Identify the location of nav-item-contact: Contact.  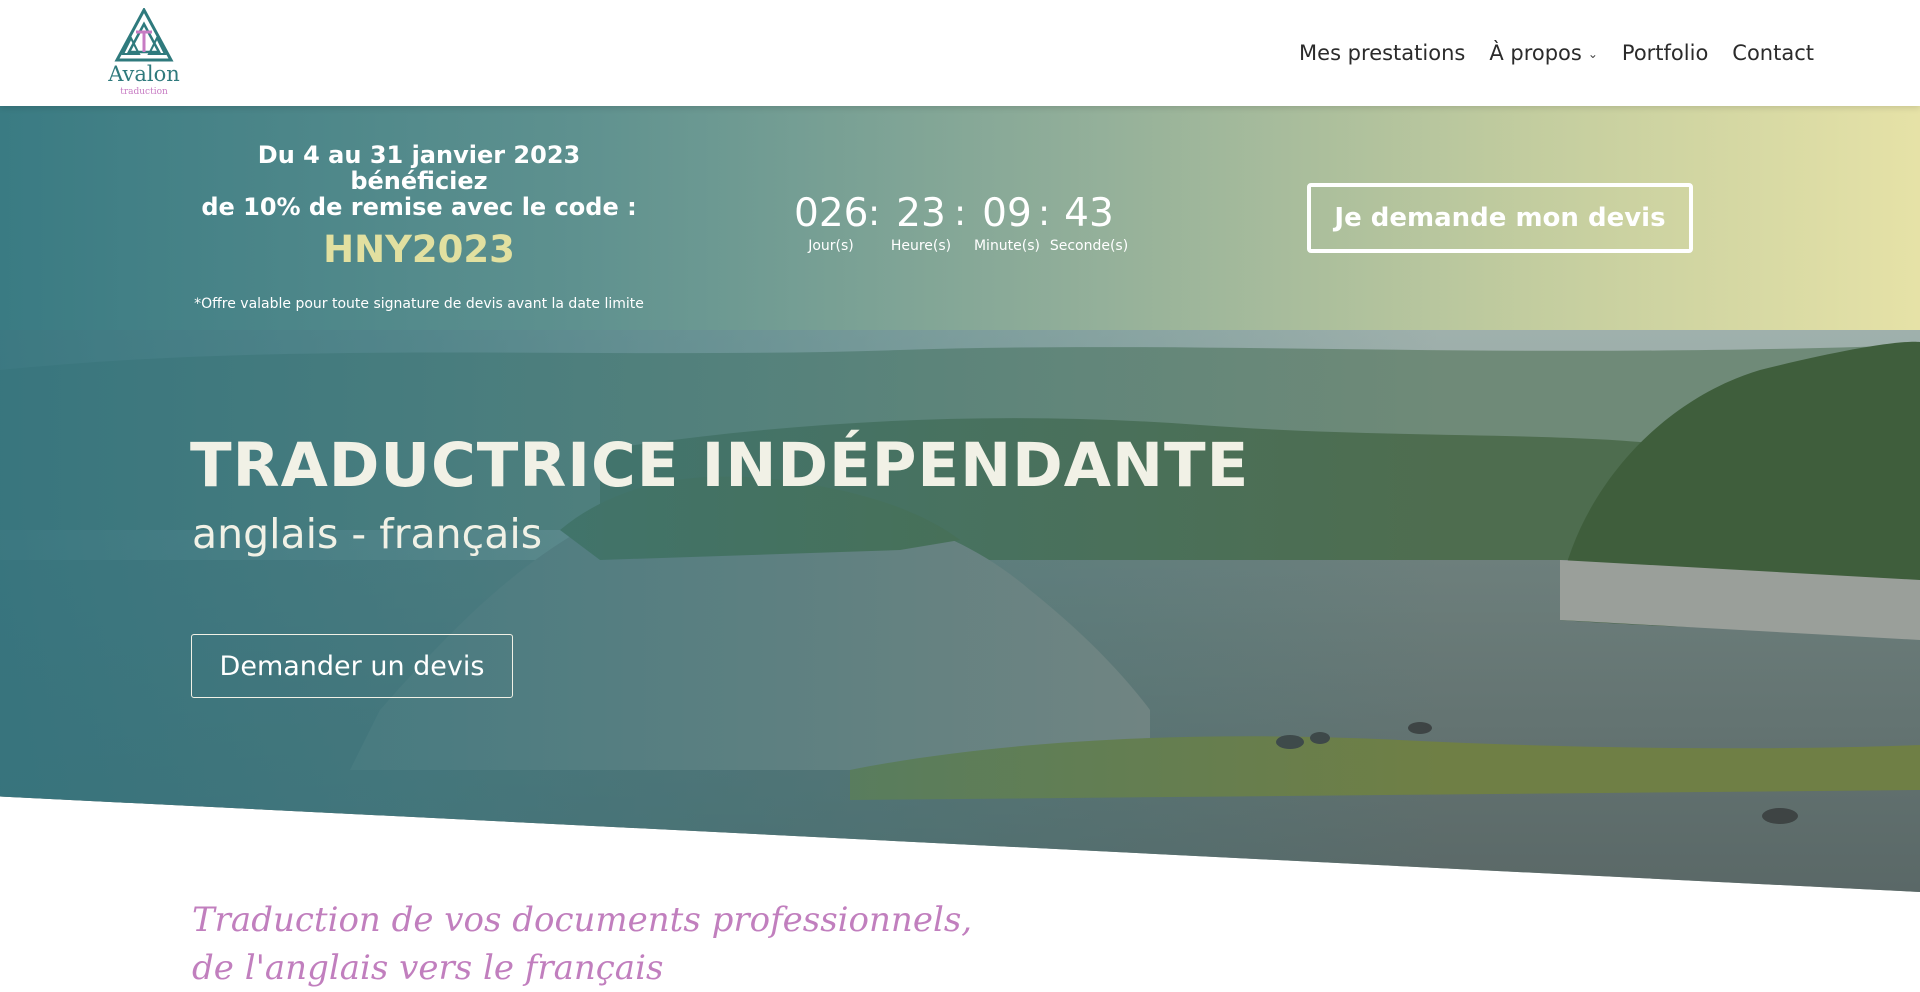
(1773, 53).